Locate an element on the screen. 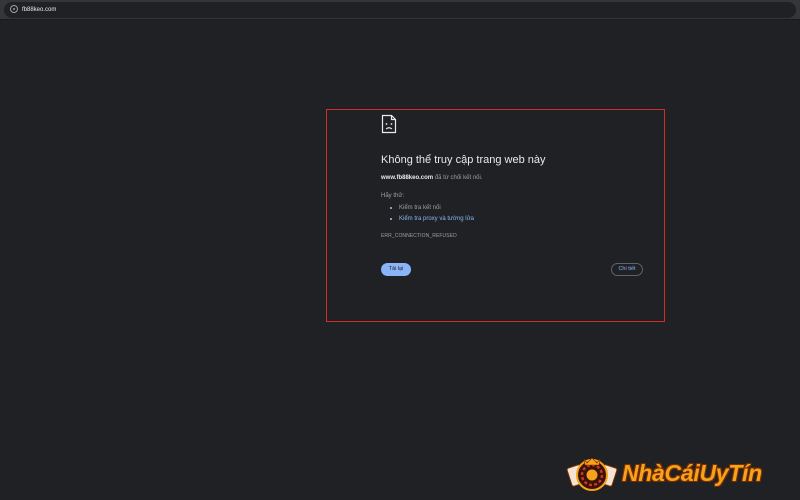 The width and height of the screenshot is (800, 500). suggestion-check-connection: Kiểm tra kết nối is located at coordinates (432, 208).